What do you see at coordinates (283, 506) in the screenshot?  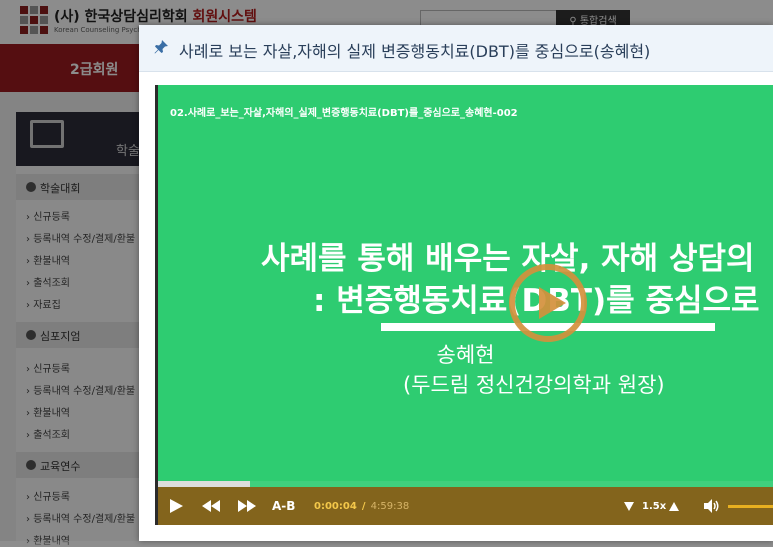 I see `ab-repeat-button: A-B` at bounding box center [283, 506].